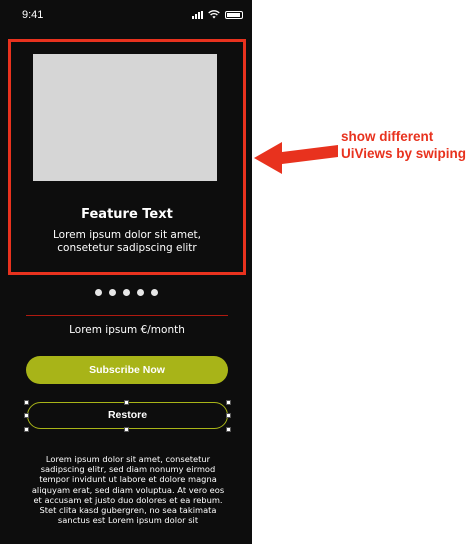 The image size is (474, 544). I want to click on subscribe-button: Subscribe Now, so click(127, 370).